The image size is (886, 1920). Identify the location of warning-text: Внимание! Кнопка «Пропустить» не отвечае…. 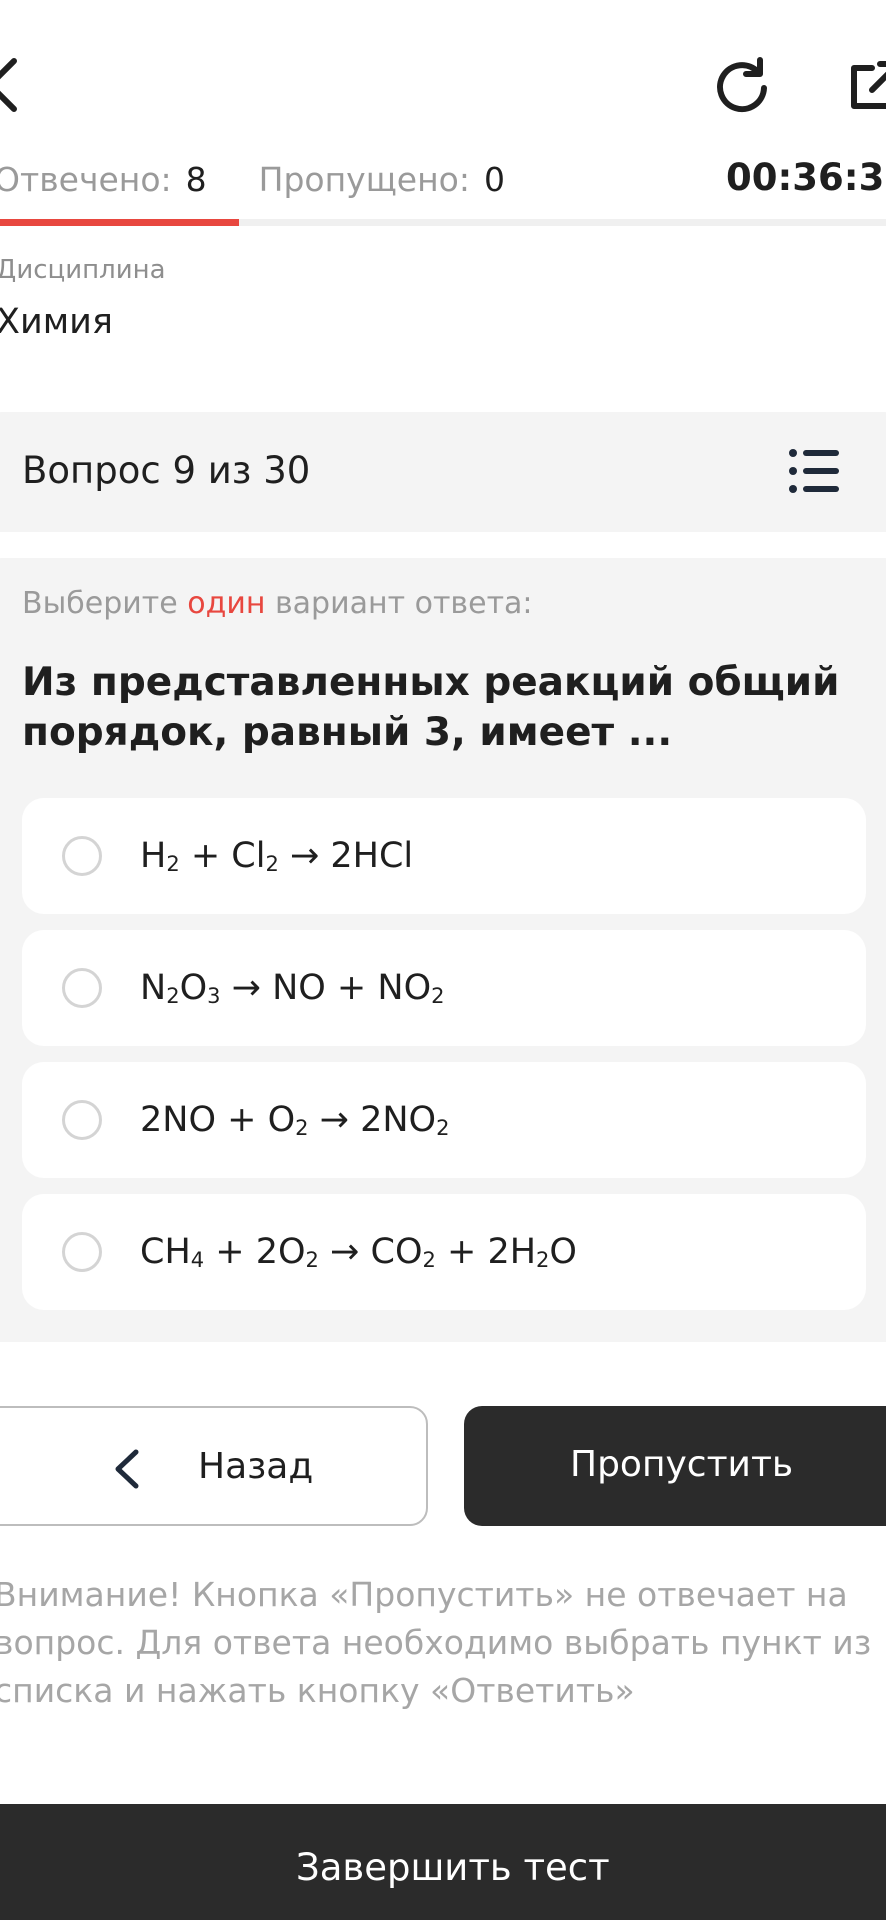
(436, 1642).